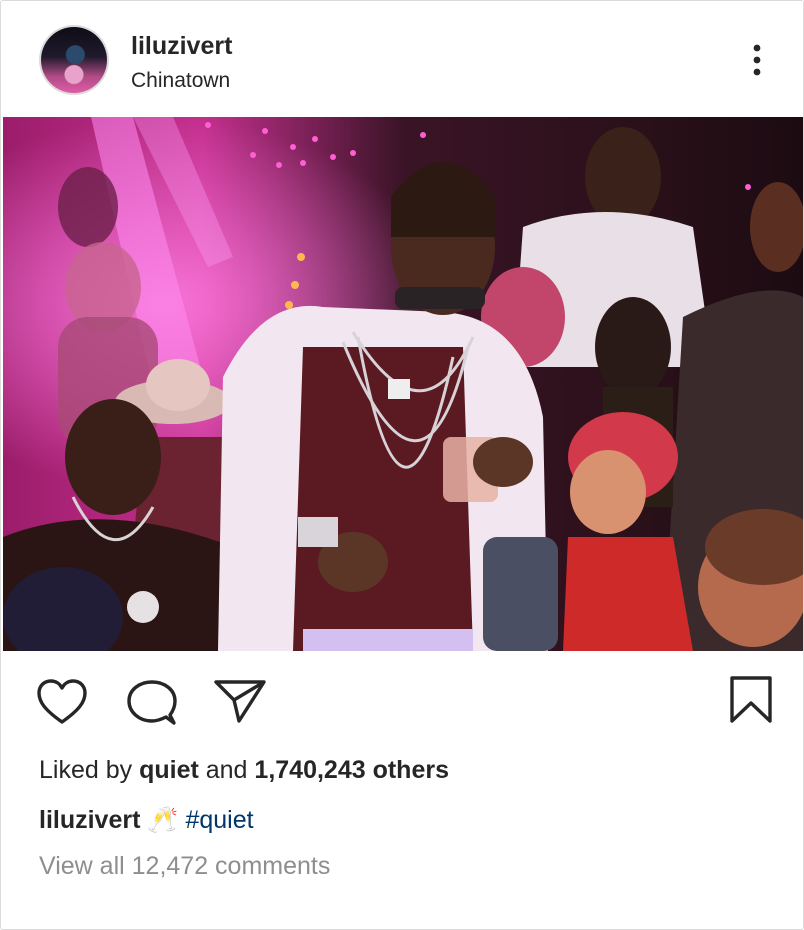 The height and width of the screenshot is (930, 804). Describe the element at coordinates (180, 81) in the screenshot. I see `post-location: Chinatown` at that location.